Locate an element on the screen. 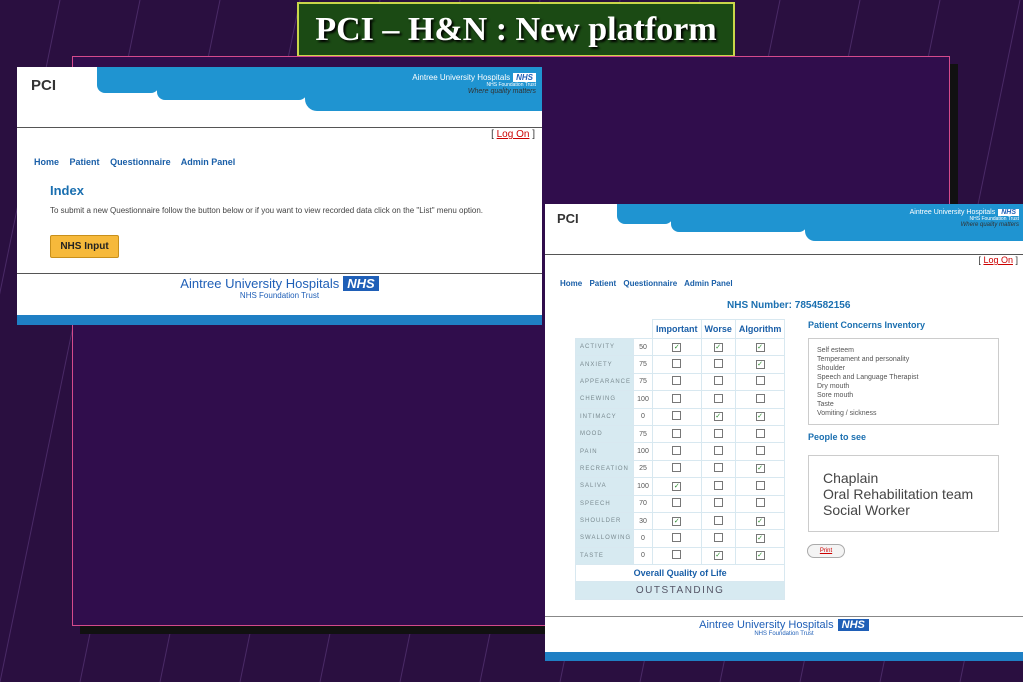 The width and height of the screenshot is (1023, 682). person-item: Oral Rehabilitation team is located at coordinates (898, 494).